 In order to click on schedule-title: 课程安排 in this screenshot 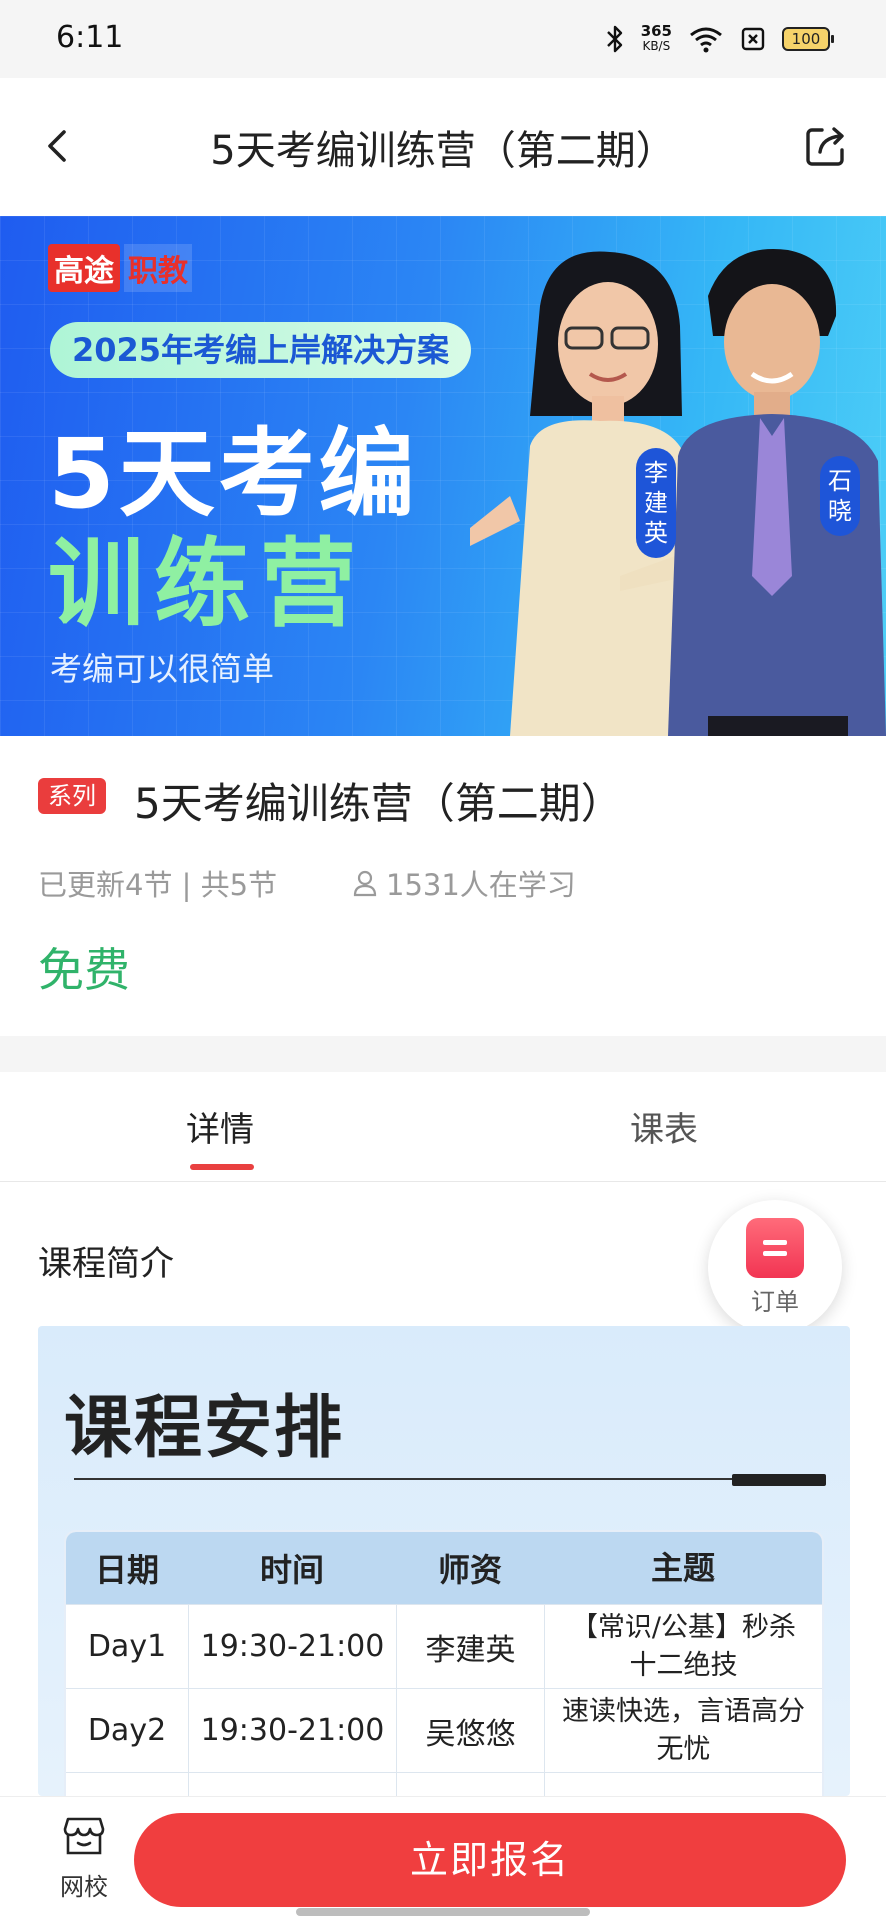, I will do `click(204, 1428)`.